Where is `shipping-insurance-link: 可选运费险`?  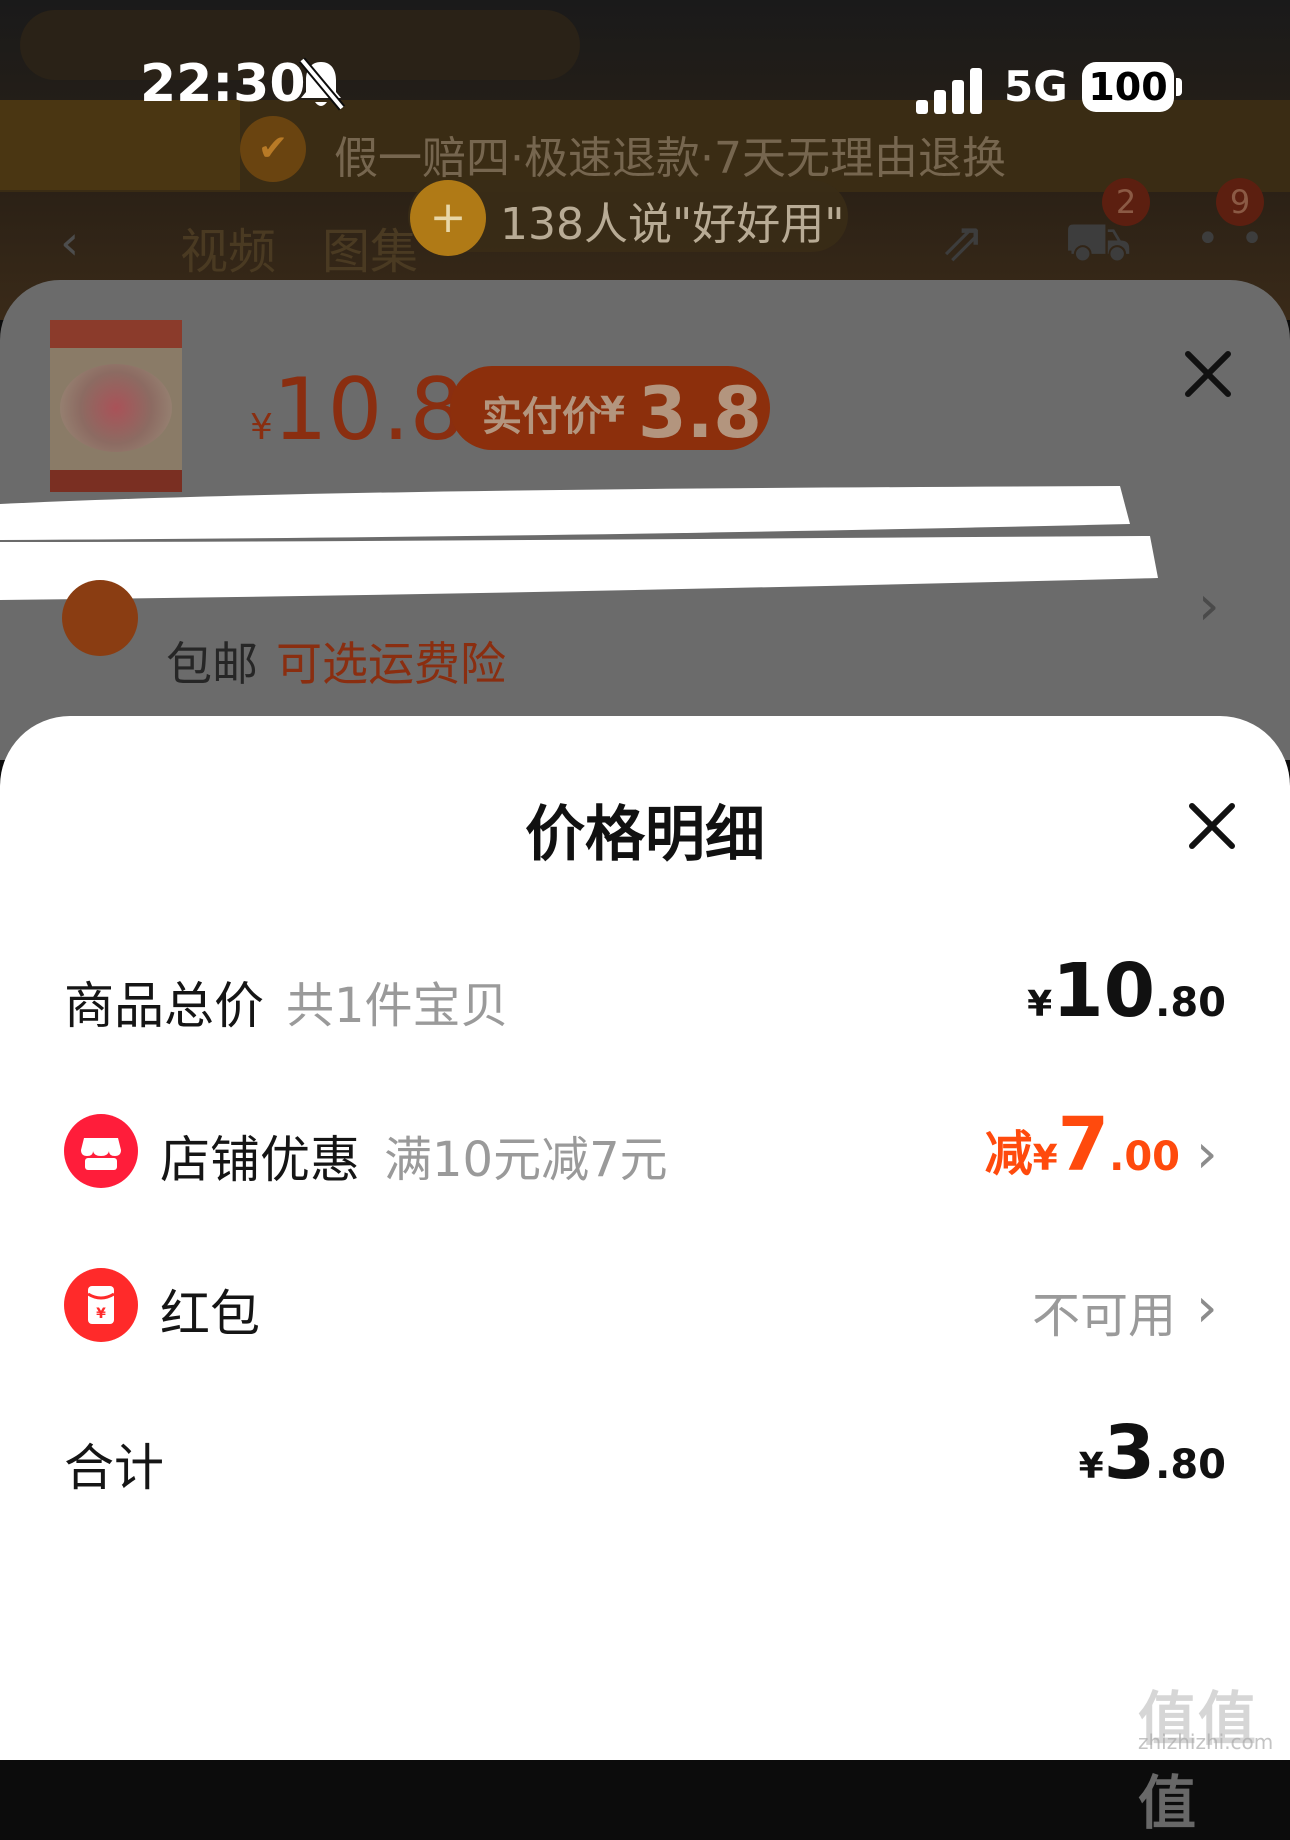
shipping-insurance-link: 可选运费险 is located at coordinates (391, 661).